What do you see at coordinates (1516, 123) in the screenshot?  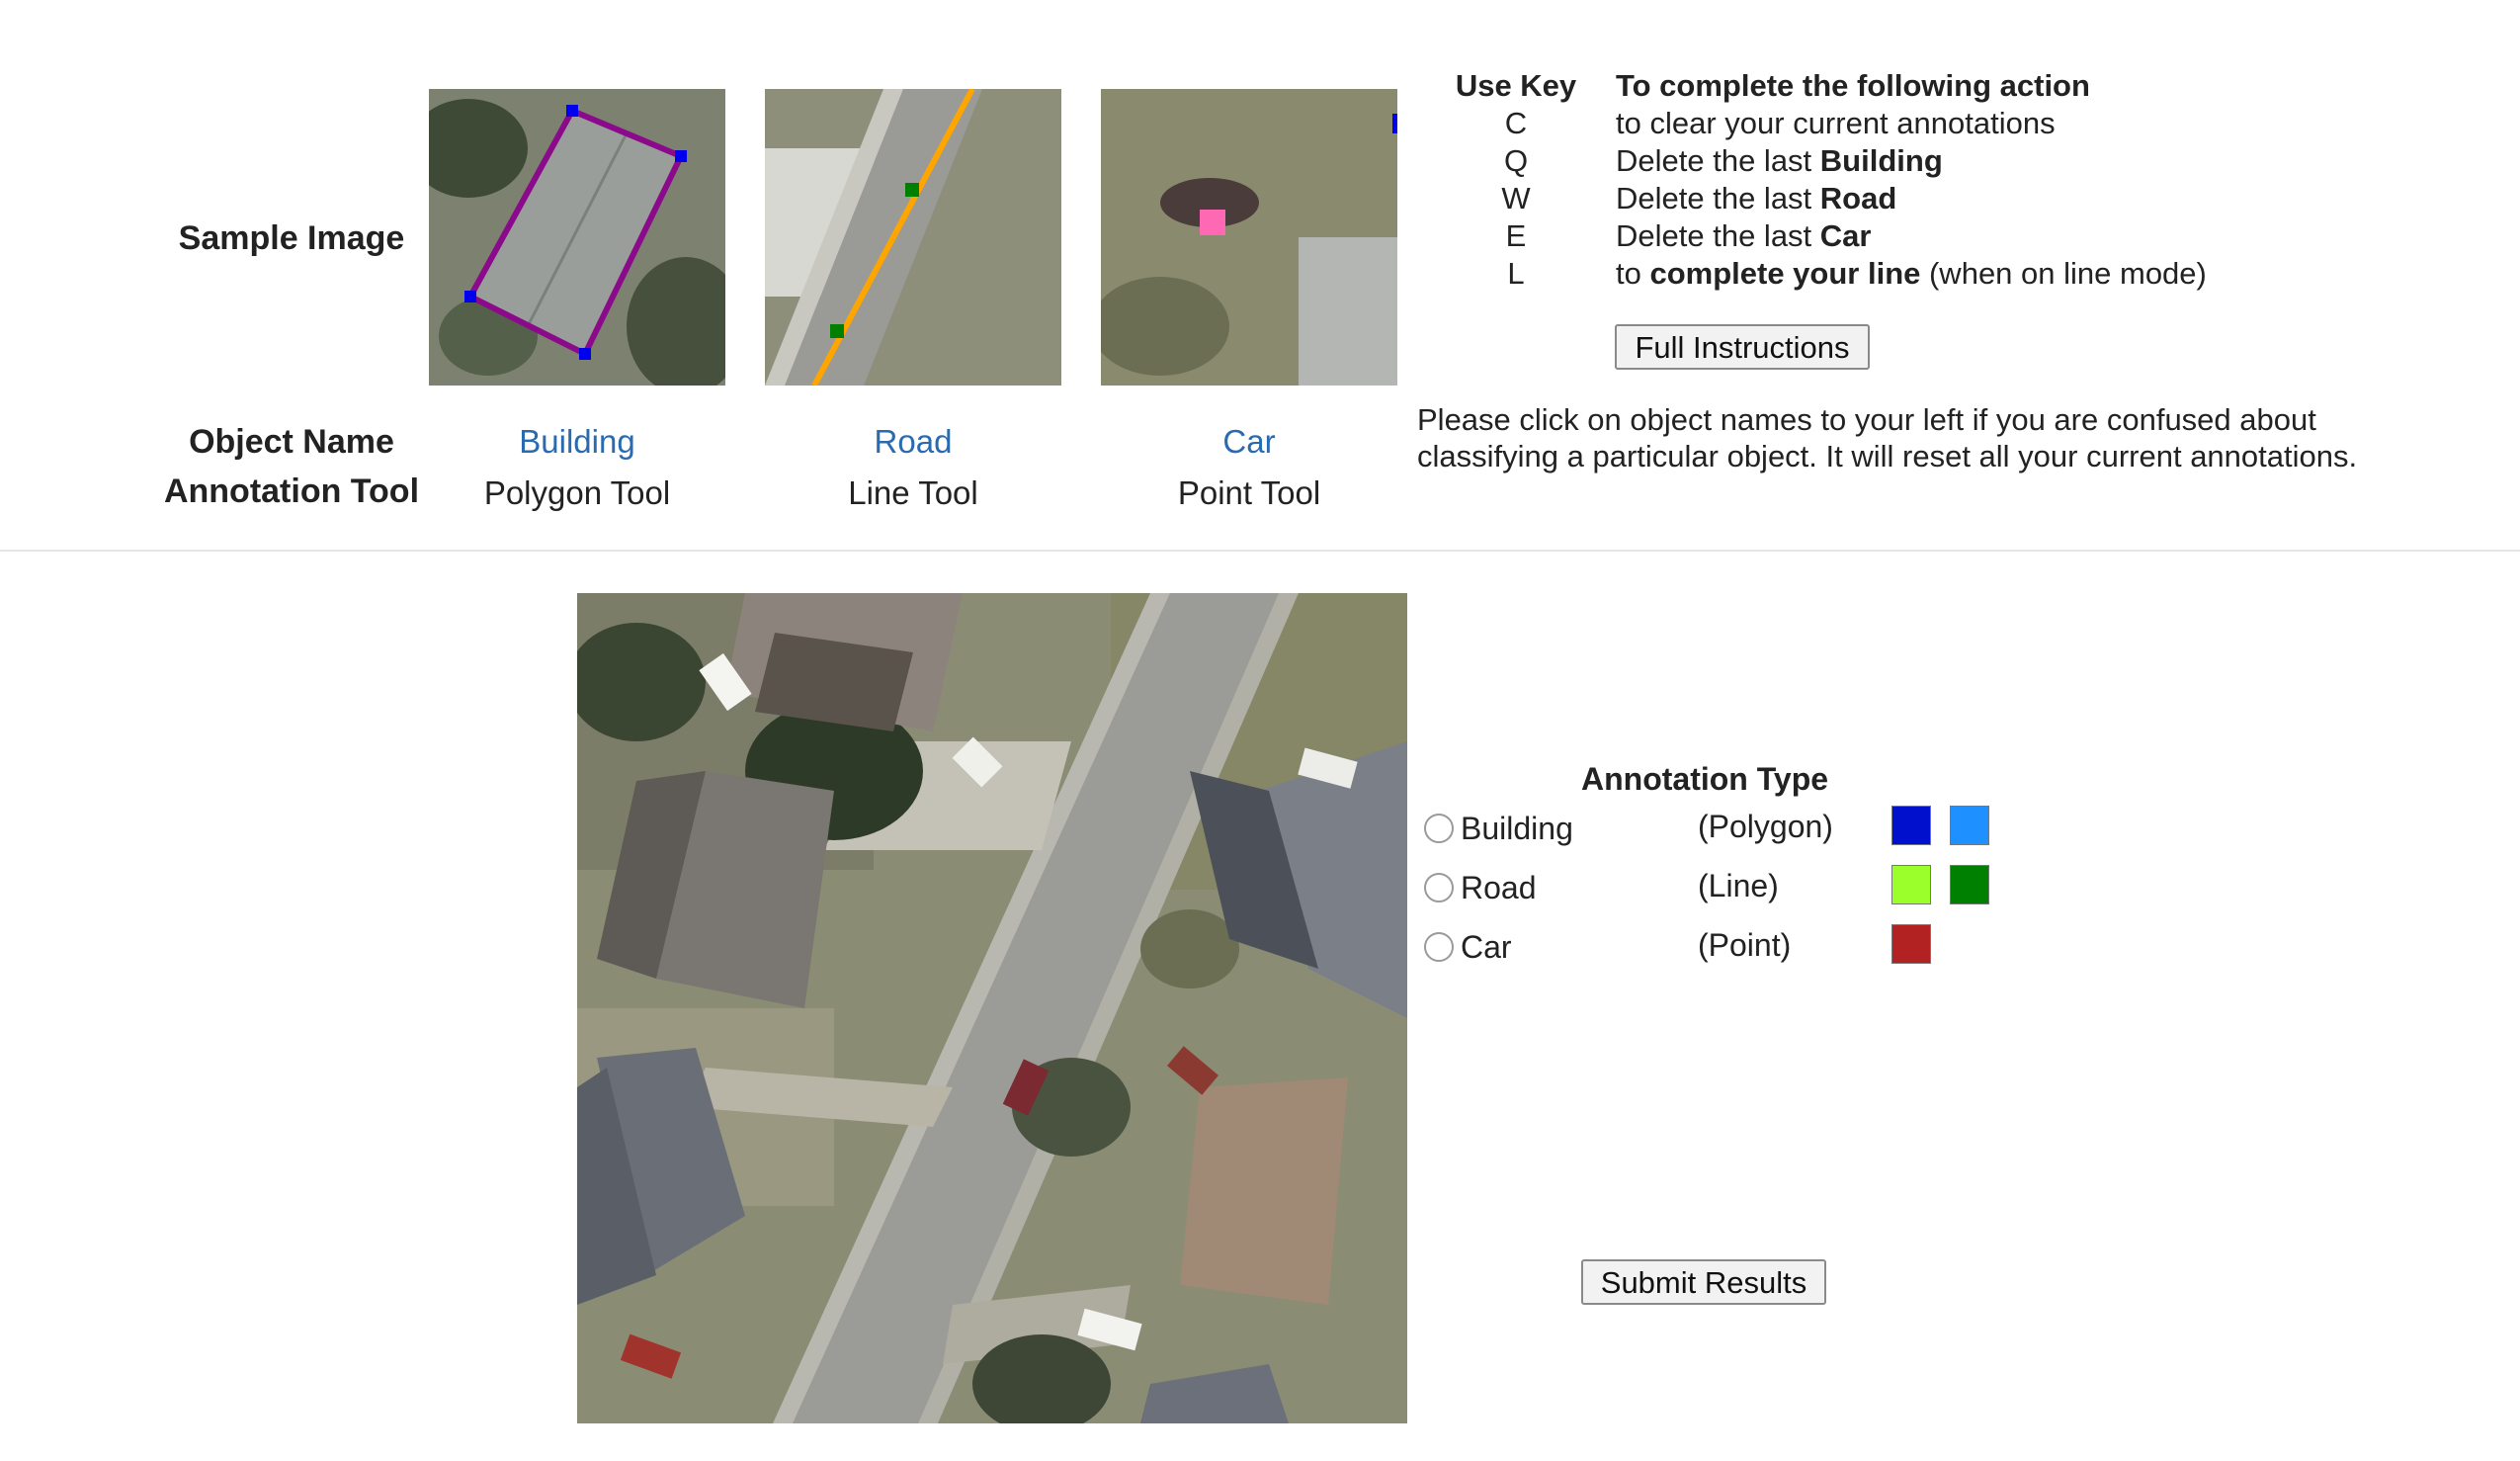 I see `key-c: C` at bounding box center [1516, 123].